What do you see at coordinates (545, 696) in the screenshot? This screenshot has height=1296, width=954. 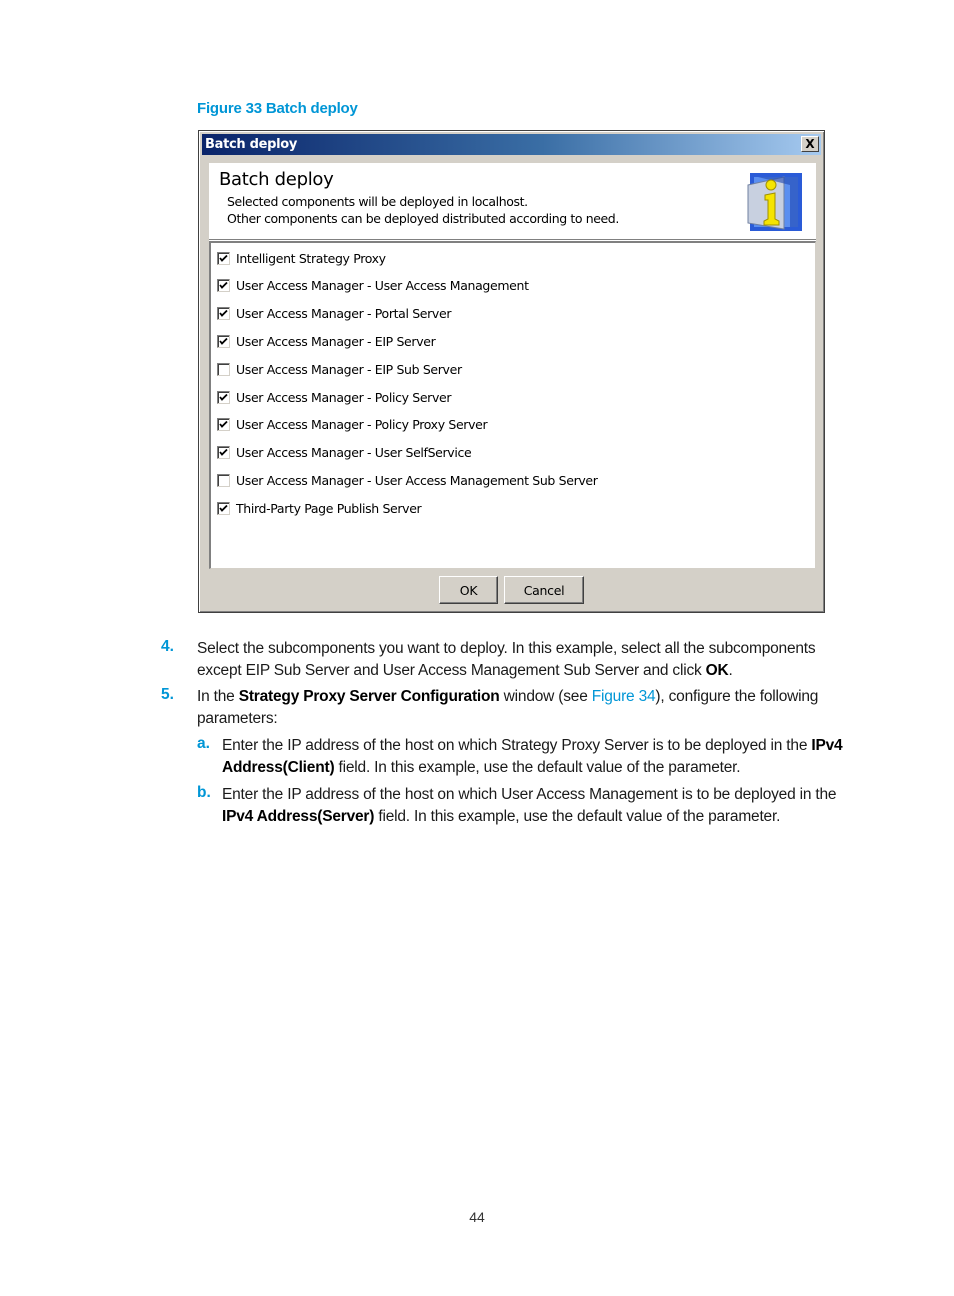 I see `text: window (see` at bounding box center [545, 696].